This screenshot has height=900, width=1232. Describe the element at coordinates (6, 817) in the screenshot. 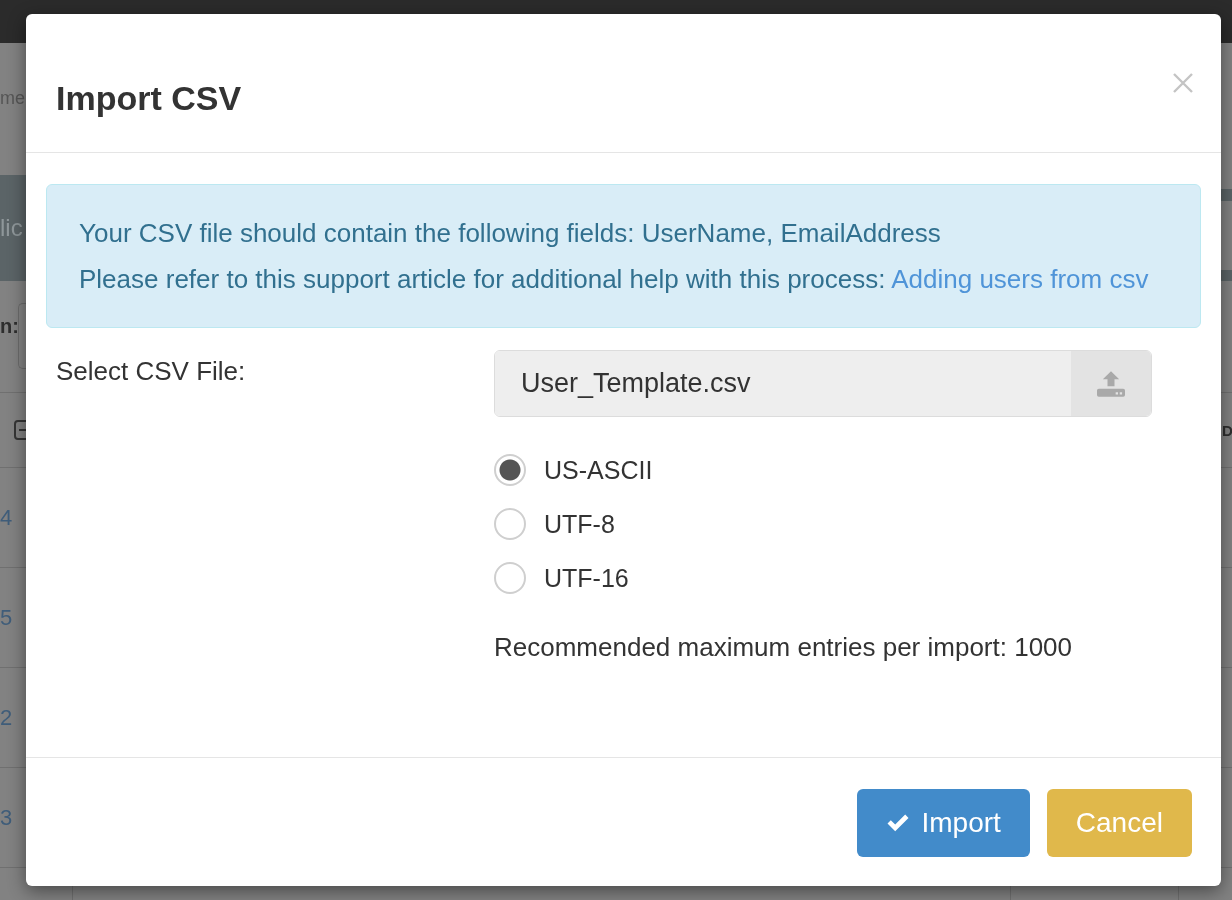

I see `row-number: 3` at that location.